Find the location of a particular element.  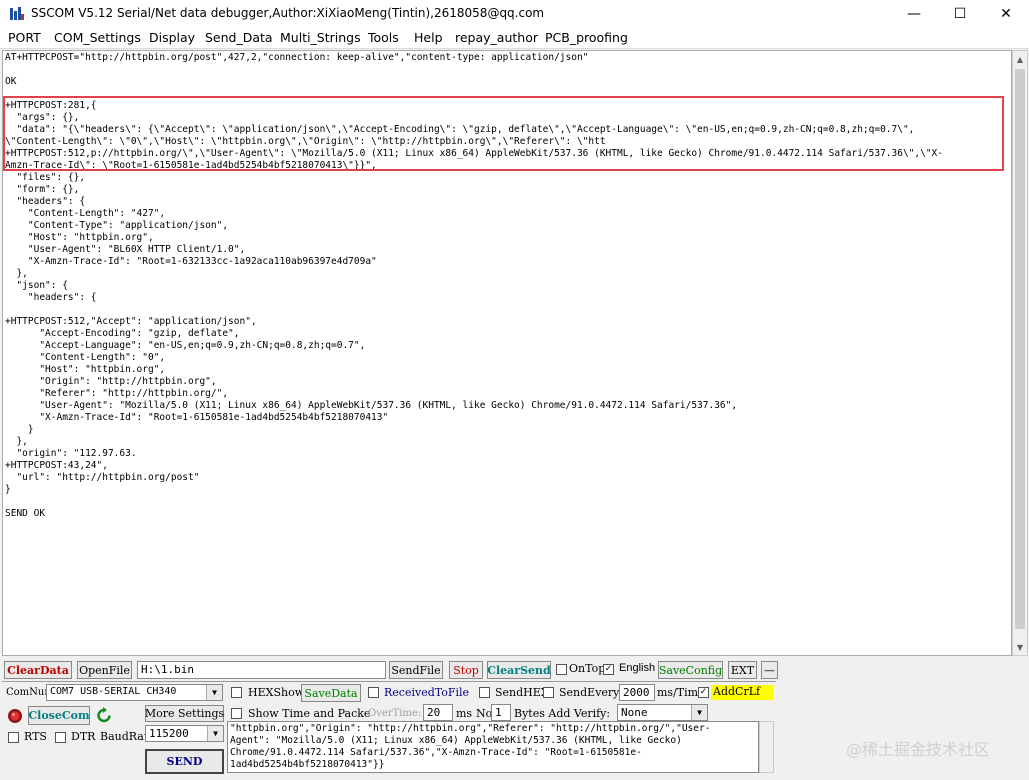

highlight-annotation-box is located at coordinates (503, 133).